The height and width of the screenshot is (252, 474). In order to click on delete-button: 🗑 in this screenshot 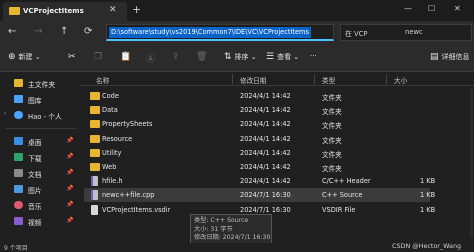, I will do `click(203, 57)`.